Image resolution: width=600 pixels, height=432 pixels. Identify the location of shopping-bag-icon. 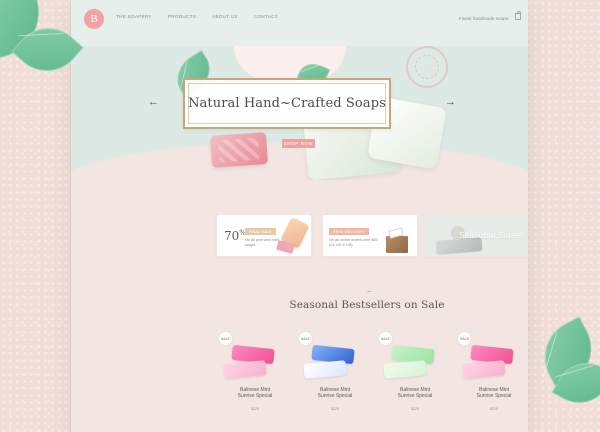
(518, 15).